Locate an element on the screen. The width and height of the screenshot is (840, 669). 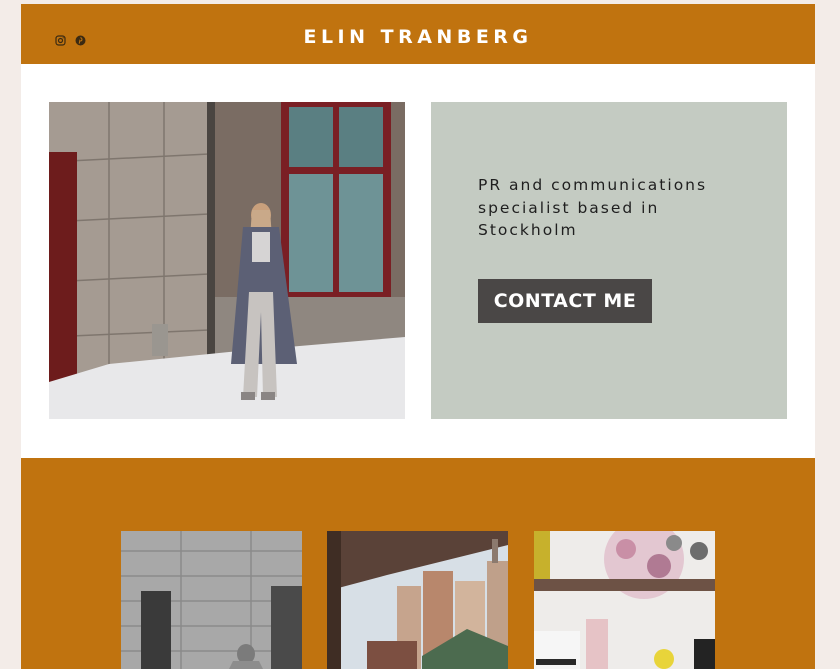
site-header: ELIN TRANBERG is located at coordinates (418, 34).